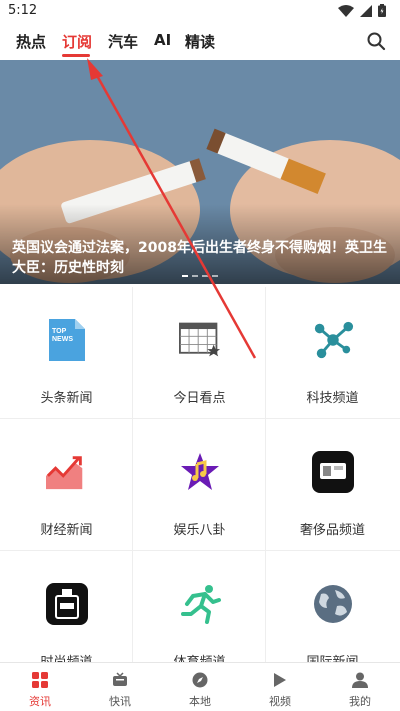 The width and height of the screenshot is (400, 711). I want to click on calendar-star-icon, so click(200, 340).